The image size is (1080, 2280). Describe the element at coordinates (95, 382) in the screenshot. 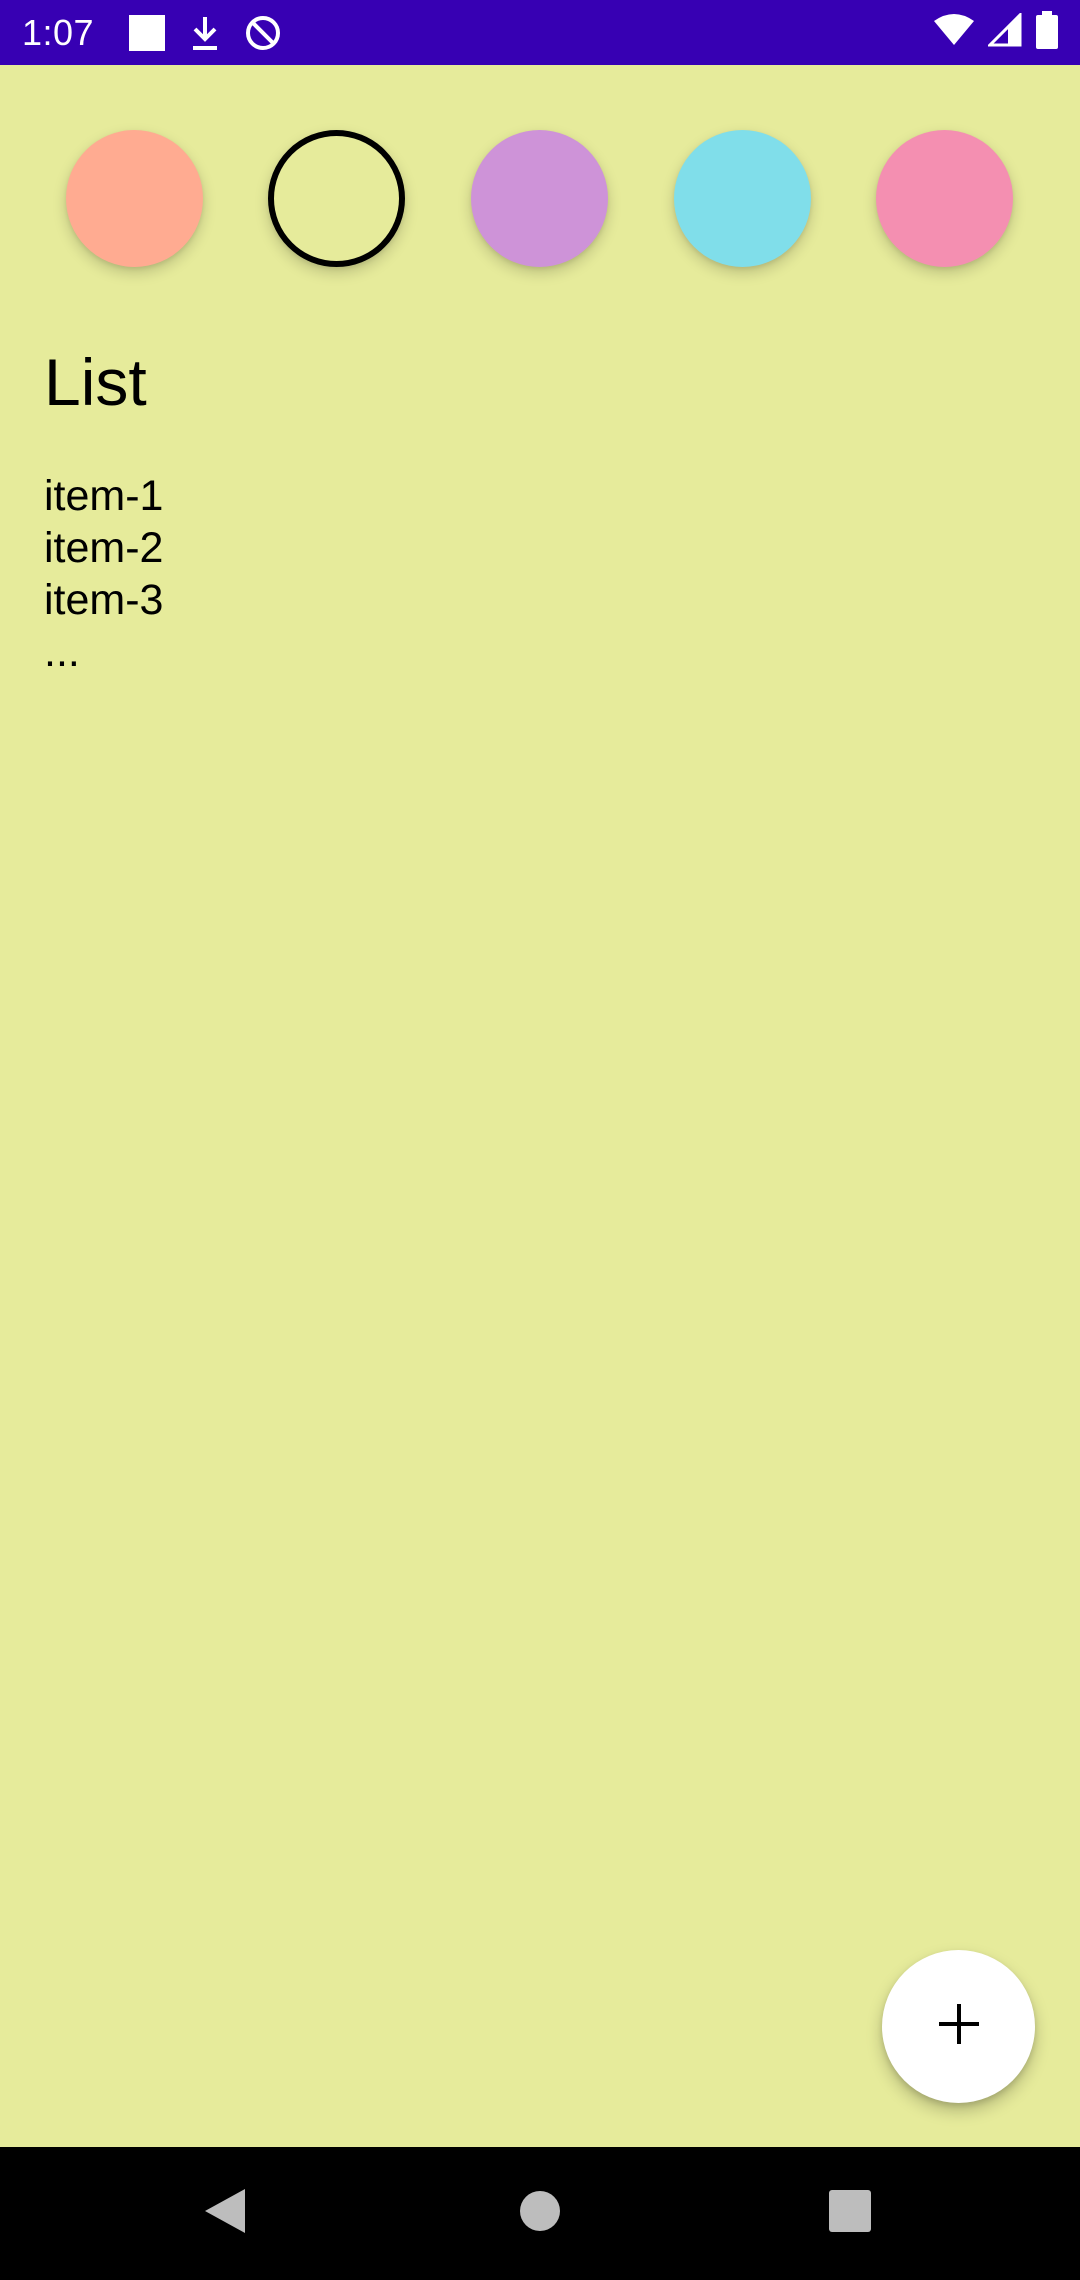

I see `note-title: List` at that location.